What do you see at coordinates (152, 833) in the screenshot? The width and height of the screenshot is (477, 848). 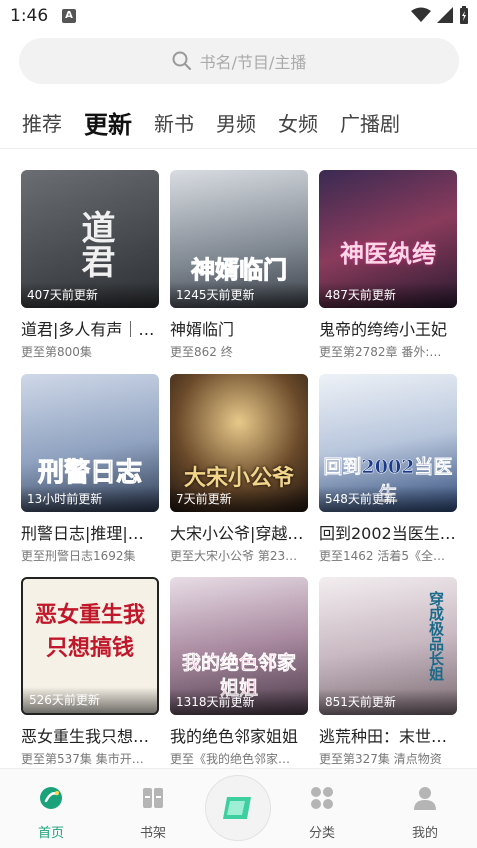 I see `nav-bookshelf-label: 书架` at bounding box center [152, 833].